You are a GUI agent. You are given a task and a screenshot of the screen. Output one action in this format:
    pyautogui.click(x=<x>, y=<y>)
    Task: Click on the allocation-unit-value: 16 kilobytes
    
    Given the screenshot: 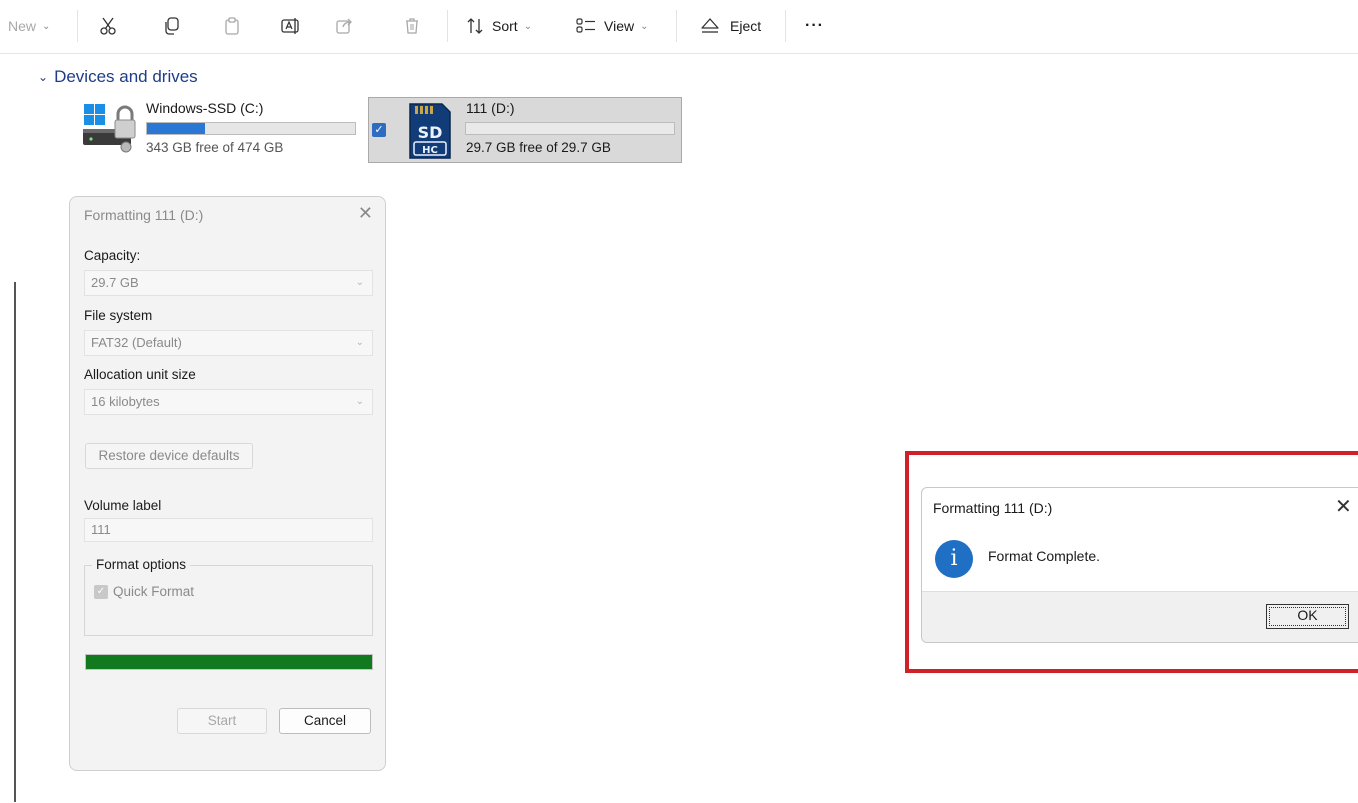 What is the action you would take?
    pyautogui.click(x=125, y=401)
    